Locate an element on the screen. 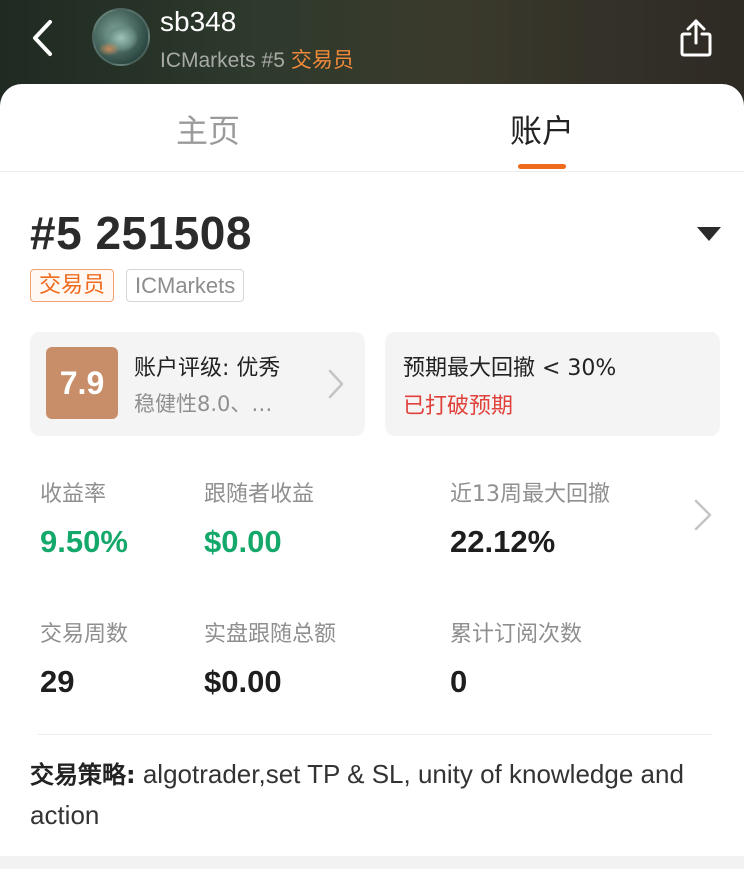 This screenshot has width=744, height=869. trading-weeks-value: 29 is located at coordinates (57, 681).